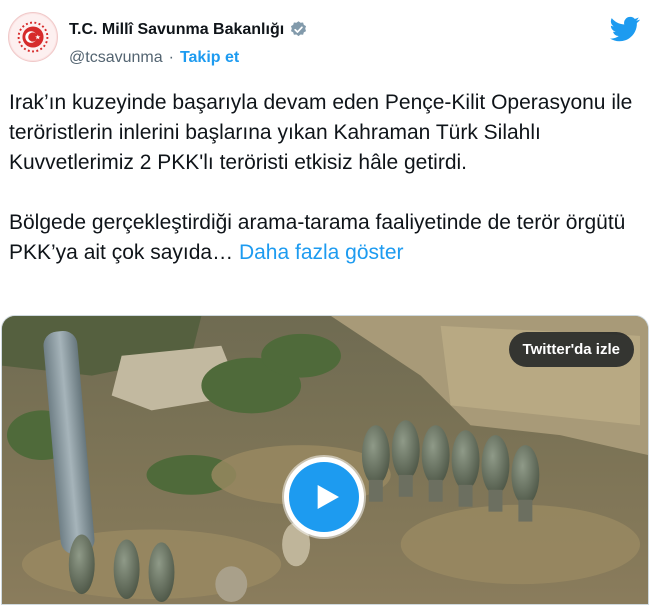 The height and width of the screenshot is (605, 652). I want to click on verified-badge-icon, so click(299, 29).